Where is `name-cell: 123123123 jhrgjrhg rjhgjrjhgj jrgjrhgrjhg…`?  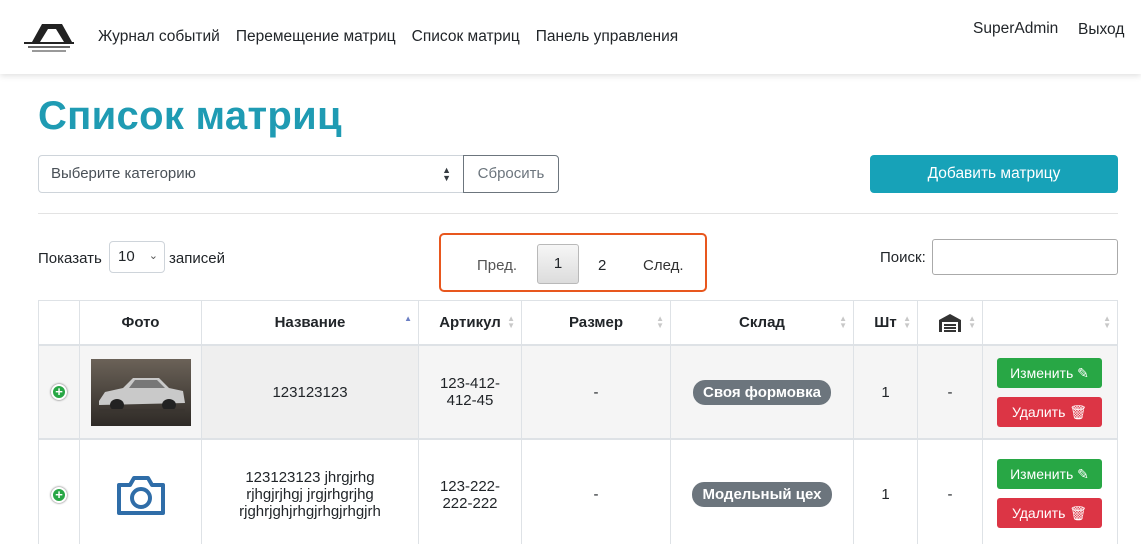
name-cell: 123123123 jhrgjrhg rjhgjrjhgj jrgjrhgrjhg… is located at coordinates (310, 492).